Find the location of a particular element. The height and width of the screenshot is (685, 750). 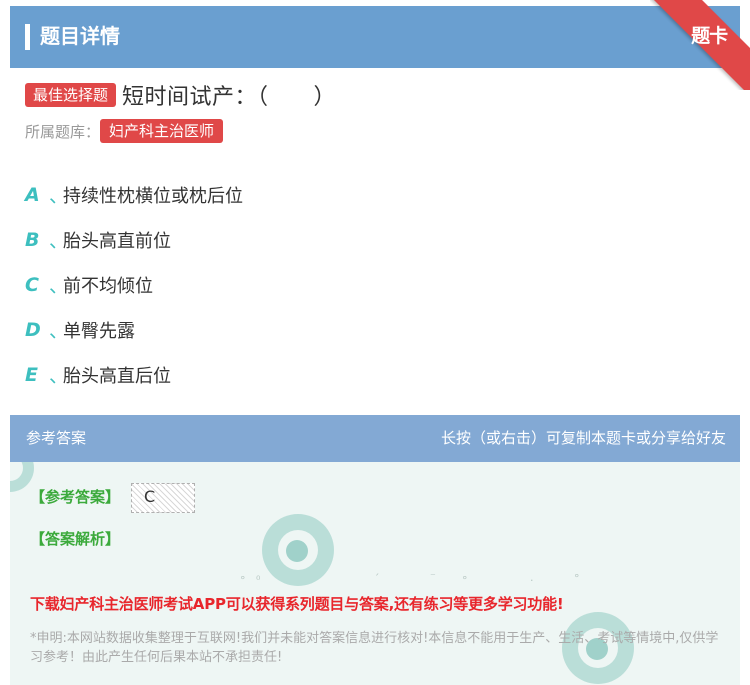

option-letter: E is located at coordinates (31, 374).